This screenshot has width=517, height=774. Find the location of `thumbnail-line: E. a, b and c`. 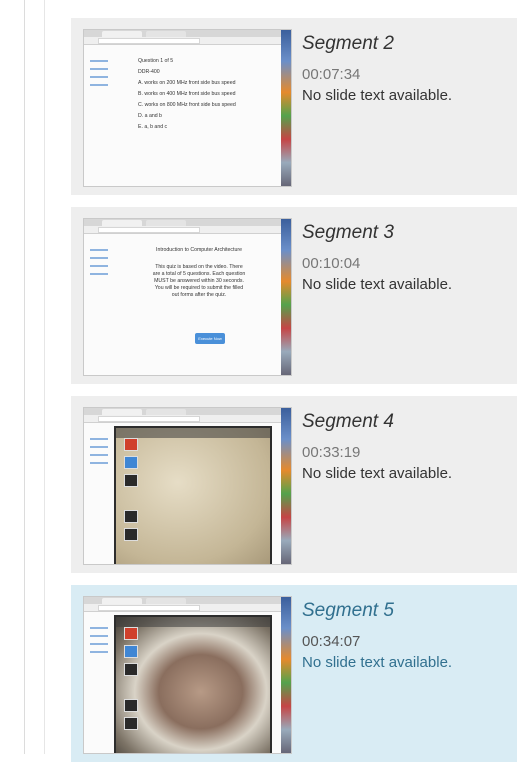

thumbnail-line: E. a, b and c is located at coordinates (153, 127).